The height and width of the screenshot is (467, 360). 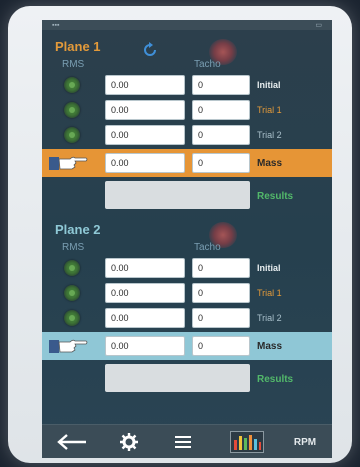 What do you see at coordinates (187, 65) in the screenshot?
I see `plane-1-column-headers: RMS Tacho` at bounding box center [187, 65].